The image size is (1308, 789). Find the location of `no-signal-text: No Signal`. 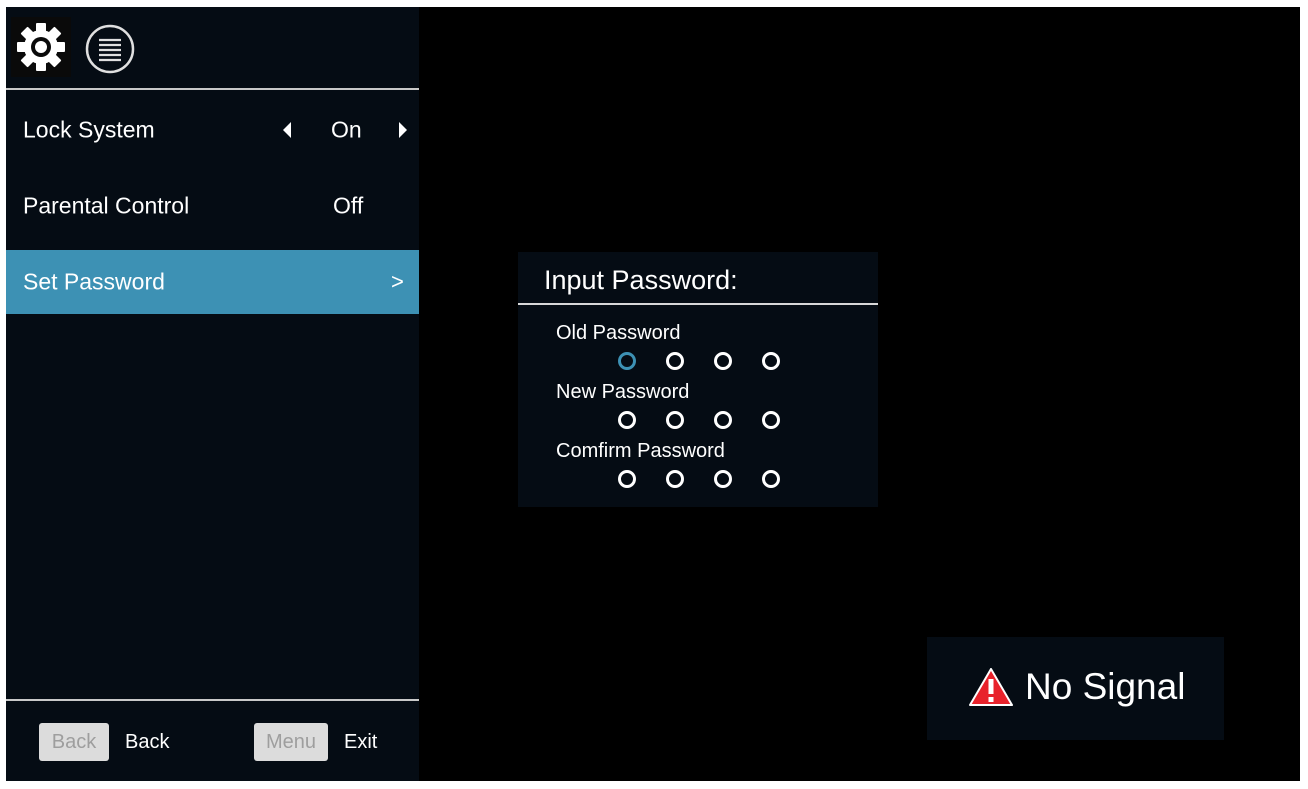

no-signal-text: No Signal is located at coordinates (1105, 686).